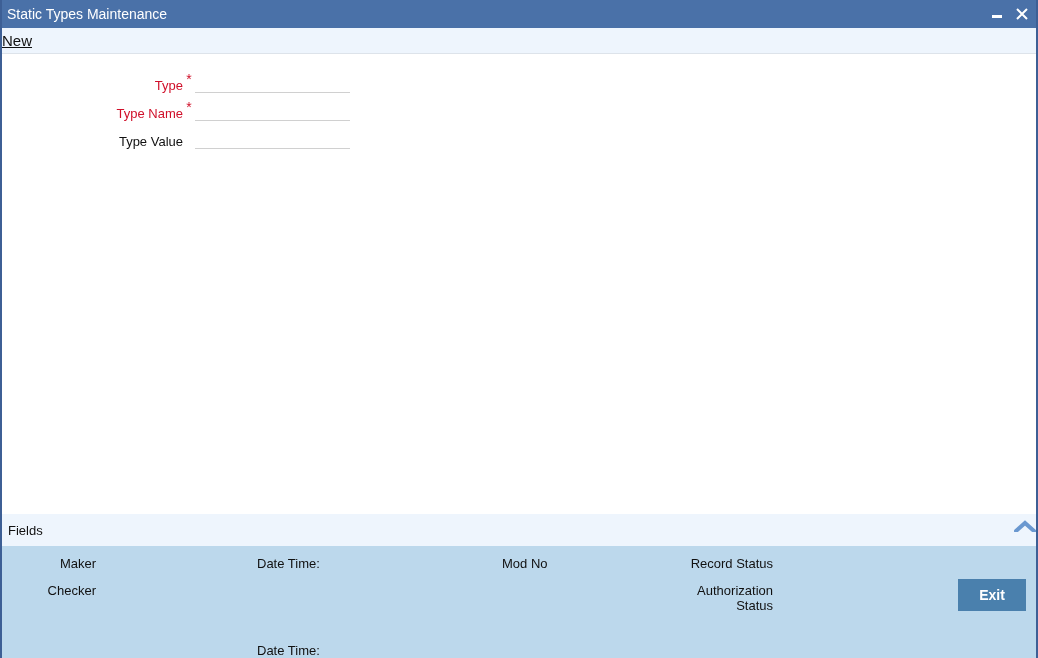 Image resolution: width=1038 pixels, height=658 pixels. Describe the element at coordinates (149, 113) in the screenshot. I see `field-label: Type Name` at that location.